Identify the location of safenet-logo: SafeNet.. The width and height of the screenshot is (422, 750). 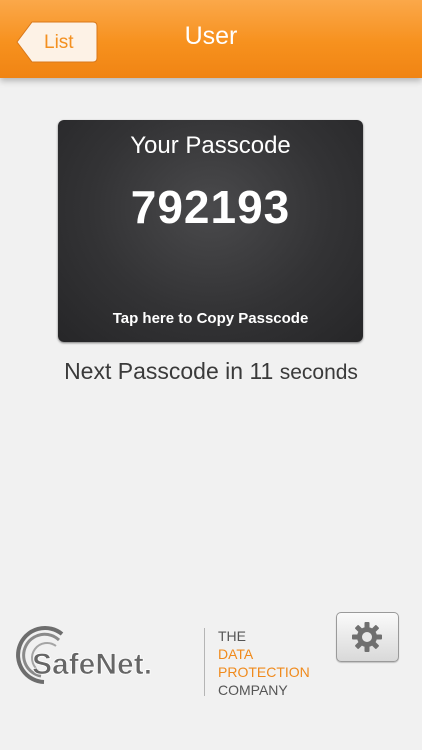
(109, 659).